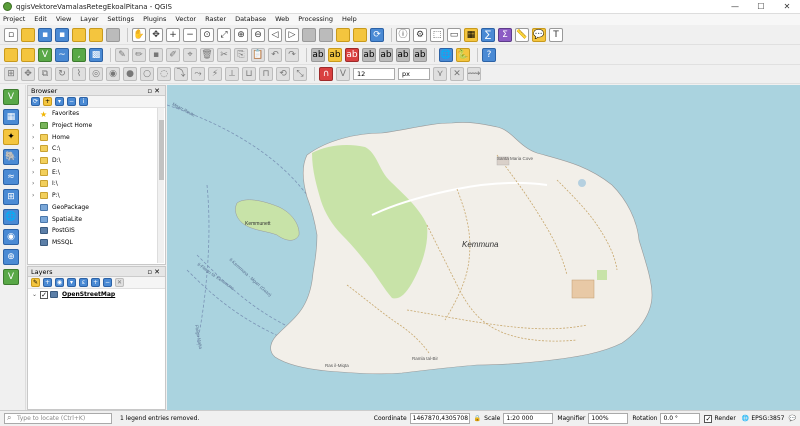 This screenshot has height=426, width=800. What do you see at coordinates (215, 74) in the screenshot?
I see `split-features-icon: ⚡` at bounding box center [215, 74].